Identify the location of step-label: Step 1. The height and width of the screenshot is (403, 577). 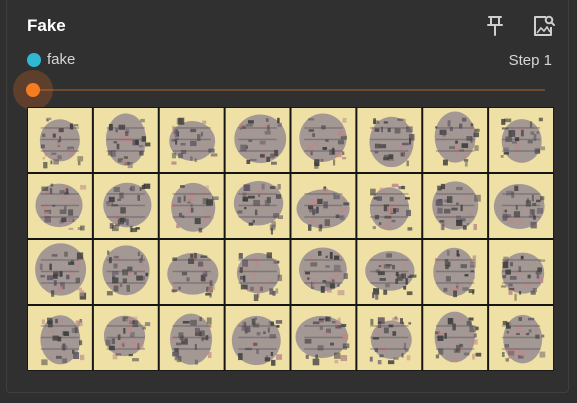
(530, 60).